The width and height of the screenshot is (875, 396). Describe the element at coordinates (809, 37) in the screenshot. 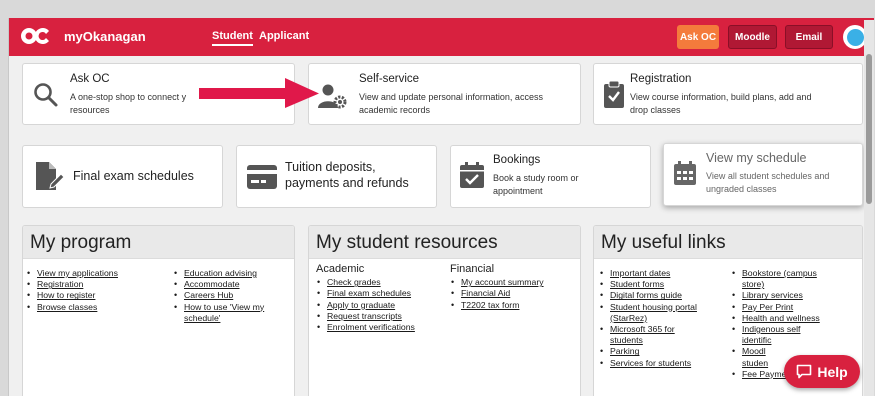

I see `email-button: Email` at that location.